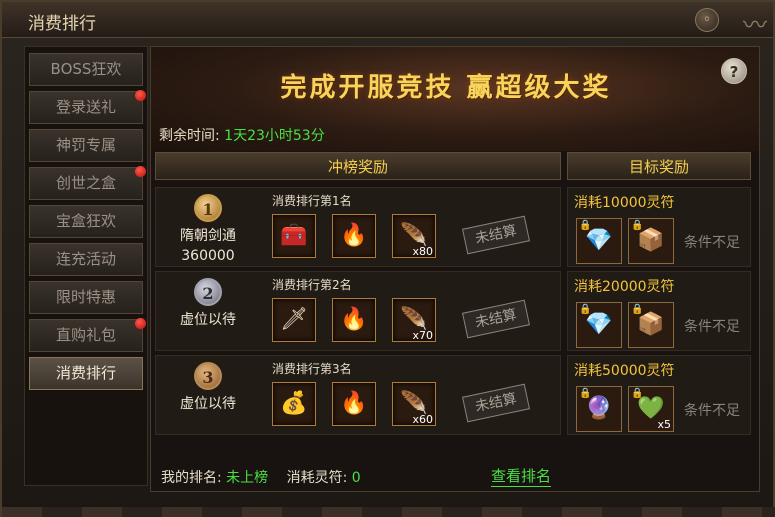 The width and height of the screenshot is (775, 517). I want to click on rank-row: 1 隋朝剑通 360000 消费排行第1名 🧰 🔥 🪶 x80 未结算, so click(358, 227).